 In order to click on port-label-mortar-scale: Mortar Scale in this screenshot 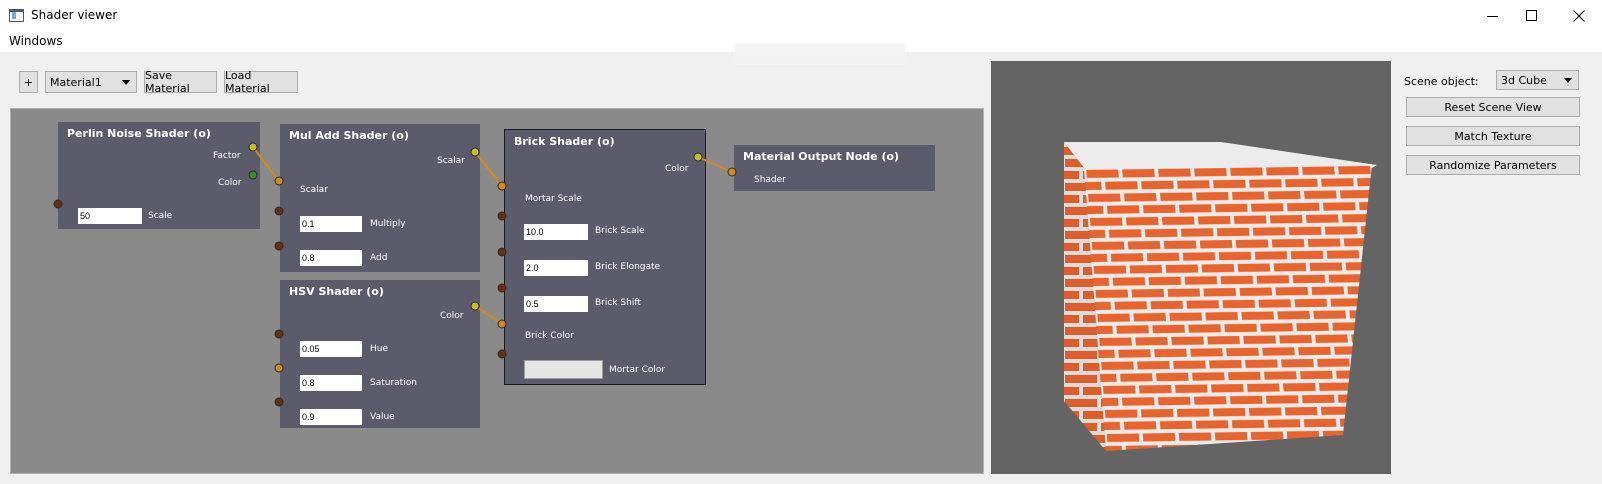, I will do `click(553, 199)`.